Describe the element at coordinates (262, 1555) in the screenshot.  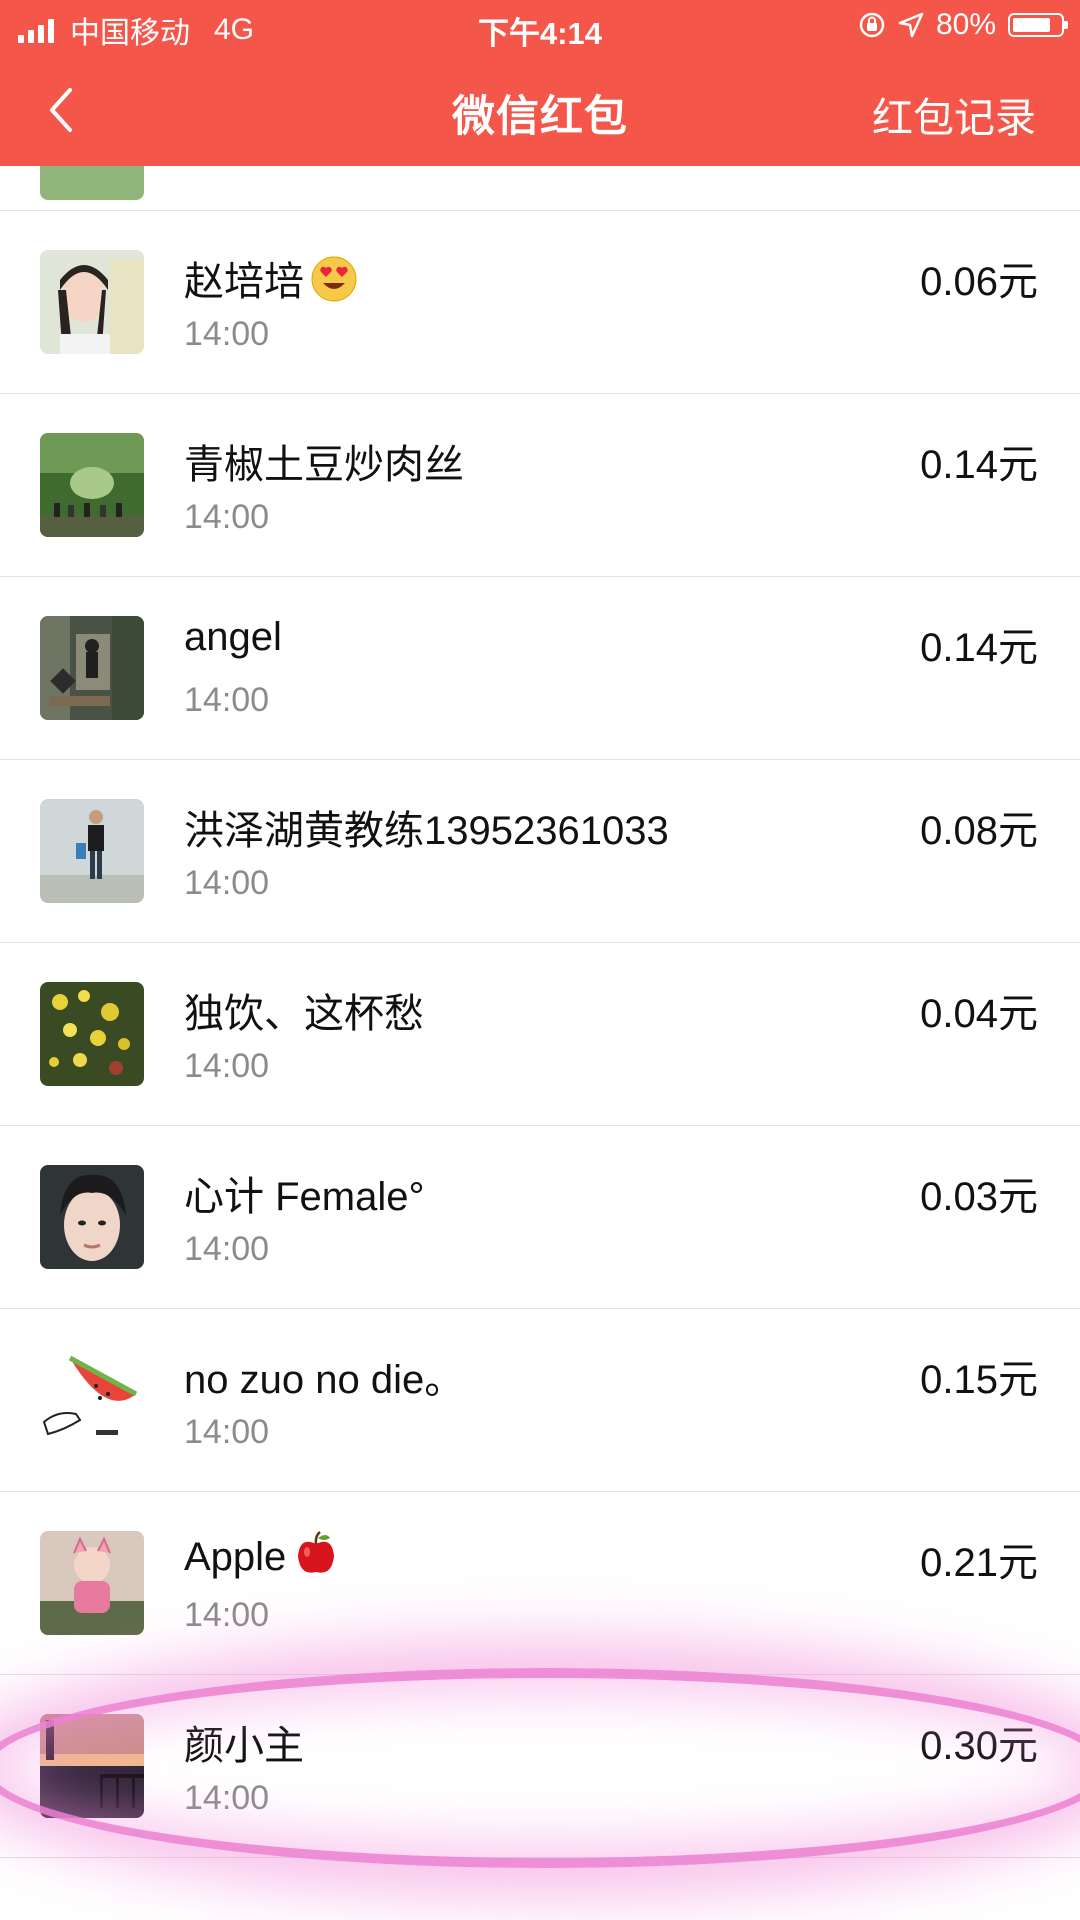
I see `sender-name: Apple` at that location.